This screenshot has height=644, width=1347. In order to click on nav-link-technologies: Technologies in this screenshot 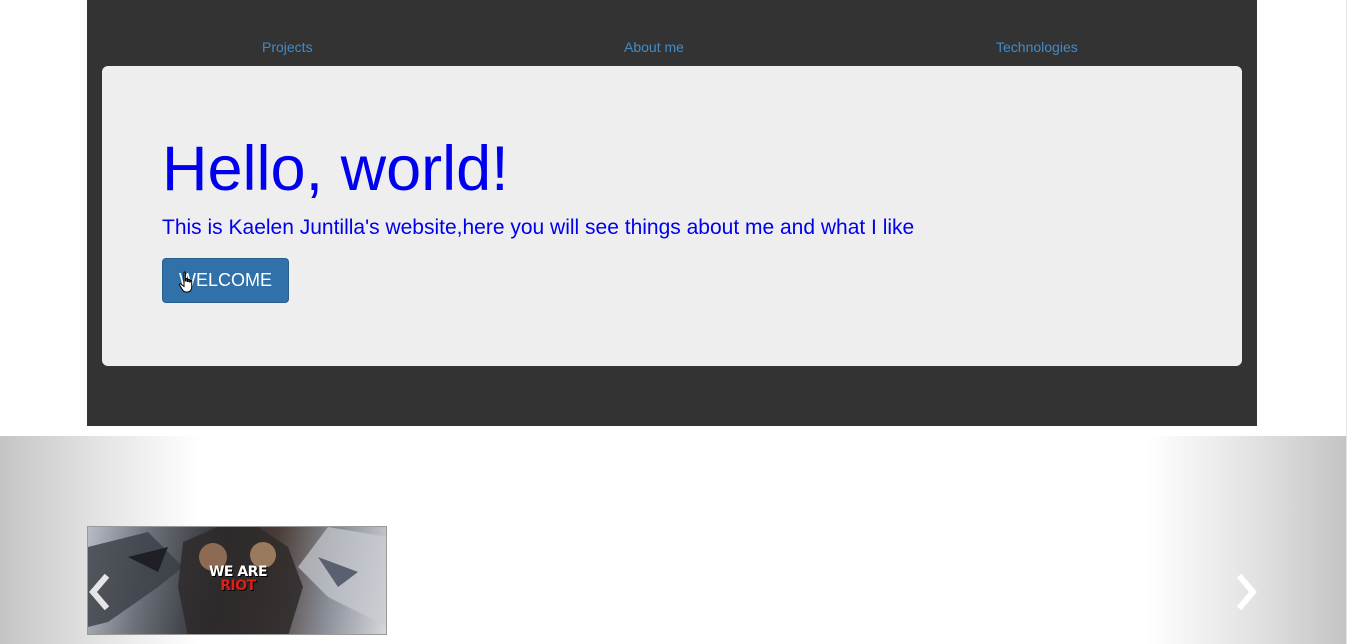, I will do `click(1037, 47)`.